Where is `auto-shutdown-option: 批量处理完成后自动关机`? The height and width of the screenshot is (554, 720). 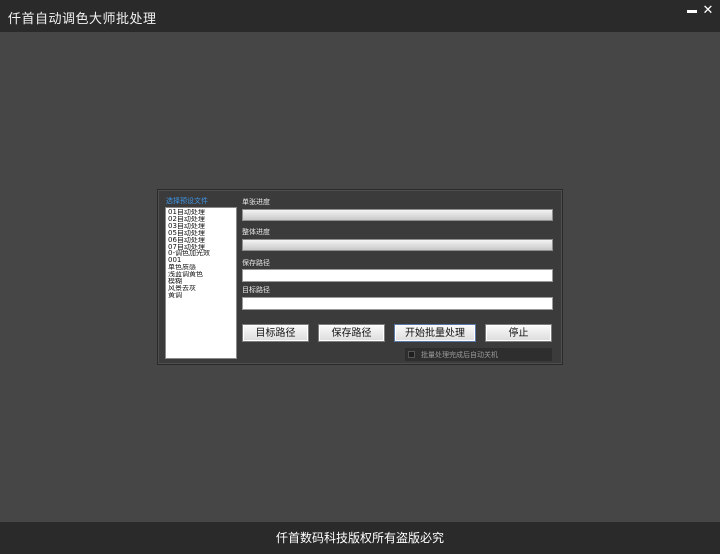
auto-shutdown-option: 批量处理完成后自动关机 is located at coordinates (478, 354).